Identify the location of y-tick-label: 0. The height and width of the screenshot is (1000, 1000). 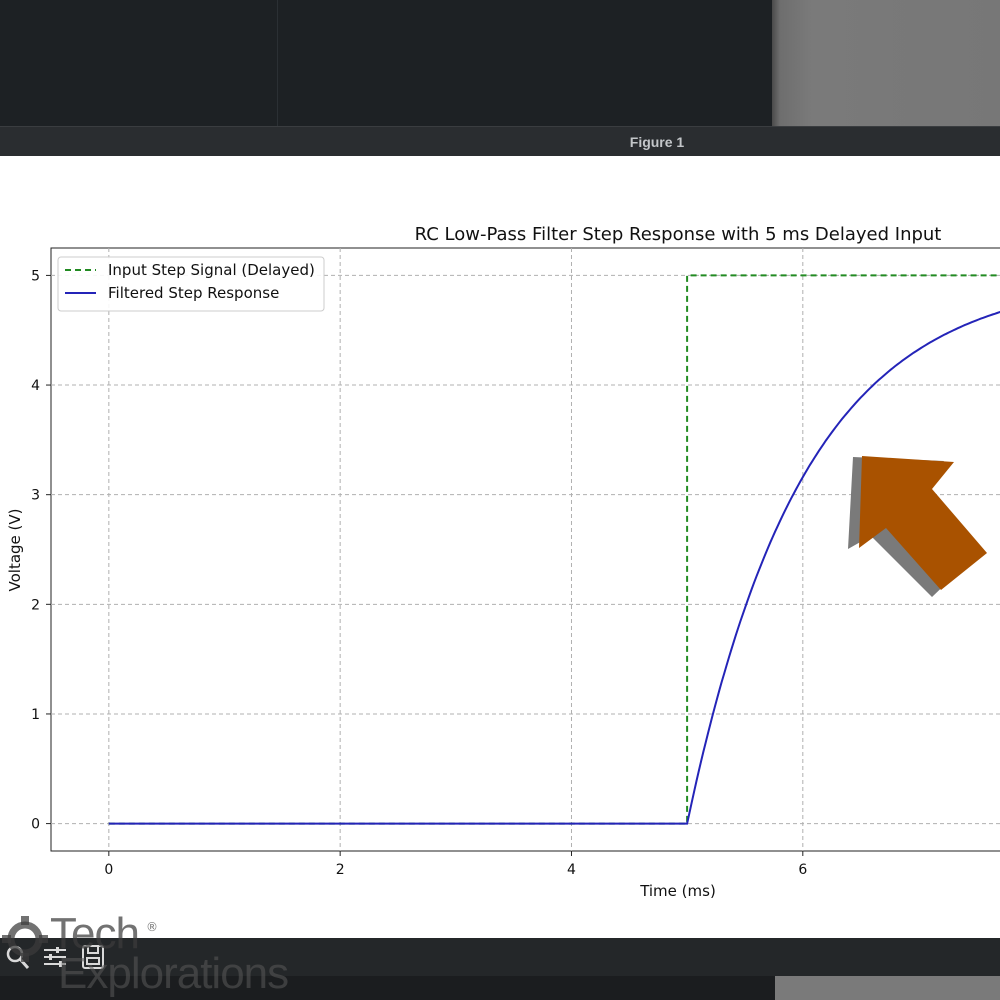
(35, 825).